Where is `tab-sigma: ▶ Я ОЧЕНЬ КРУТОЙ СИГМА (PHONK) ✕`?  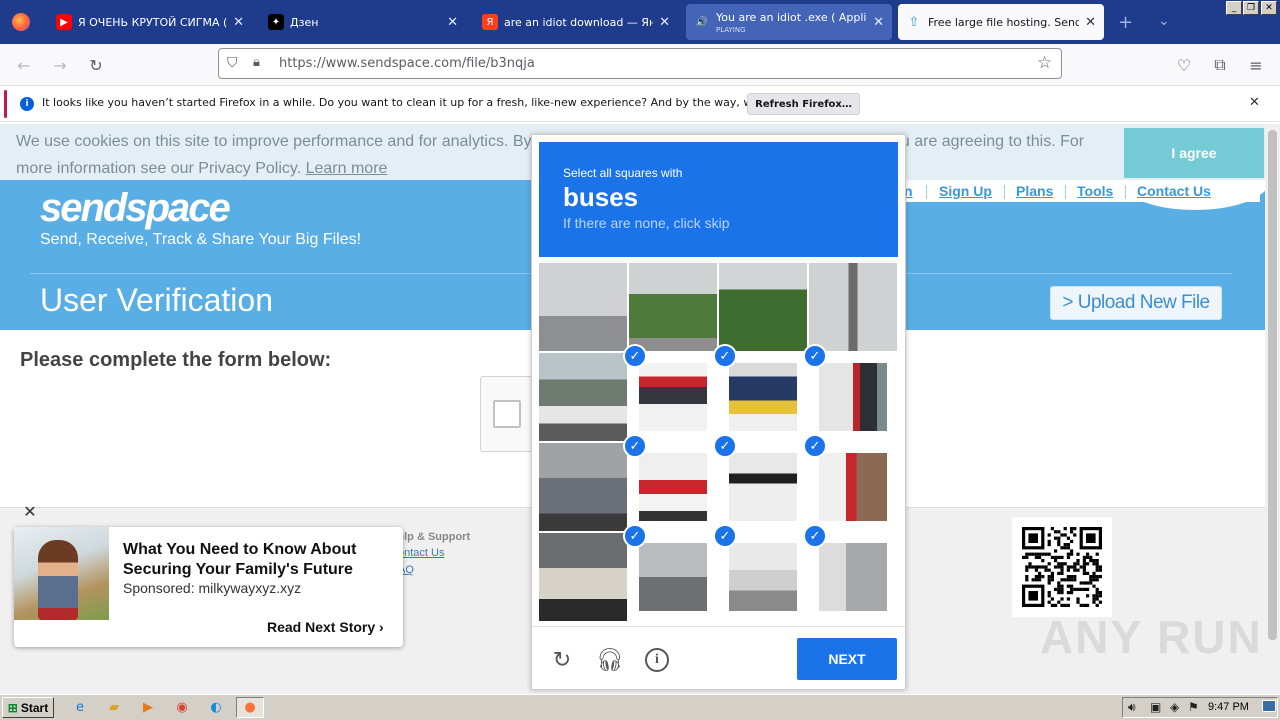 tab-sigma: ▶ Я ОЧЕНЬ КРУТОЙ СИГМА (PHONK) ✕ is located at coordinates (150, 22).